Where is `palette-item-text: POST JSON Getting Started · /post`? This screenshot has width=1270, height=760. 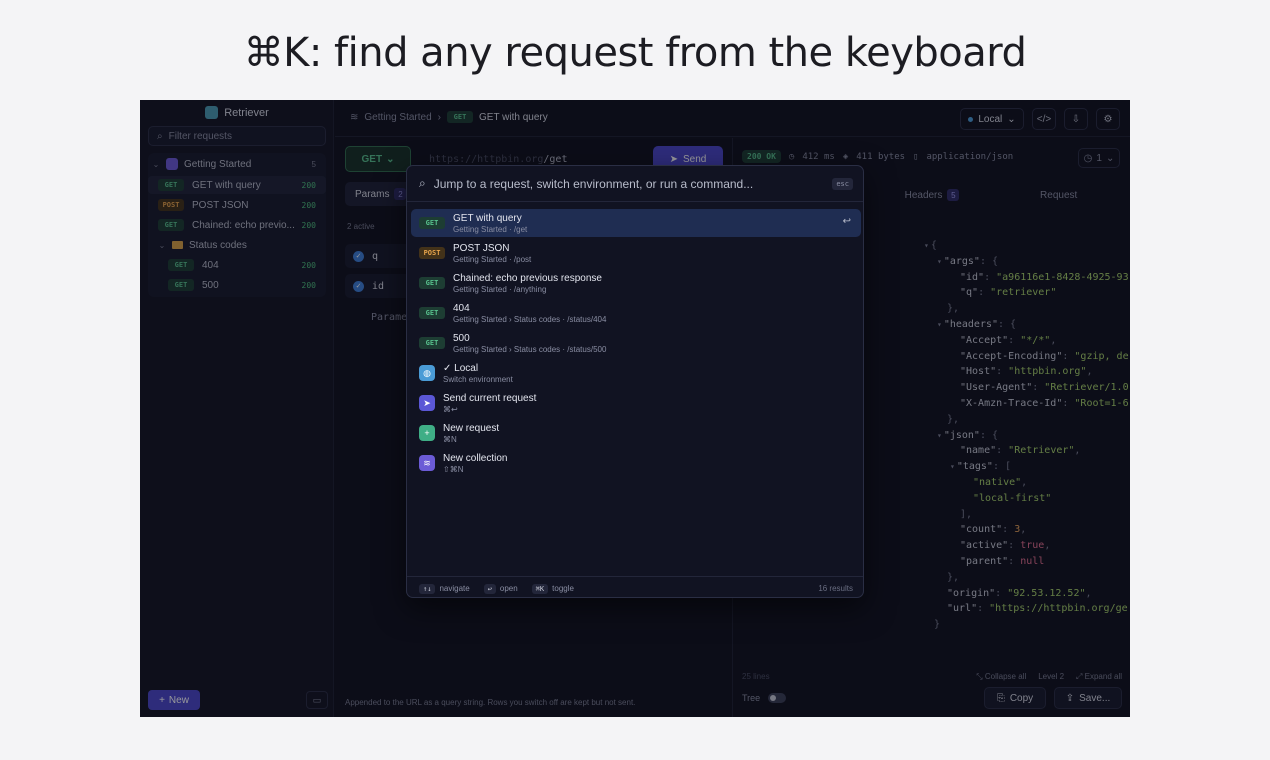 palette-item-text: POST JSON Getting Started · /post is located at coordinates (492, 253).